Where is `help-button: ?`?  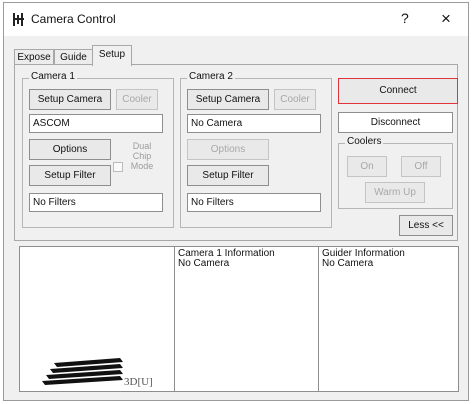 help-button: ? is located at coordinates (405, 18).